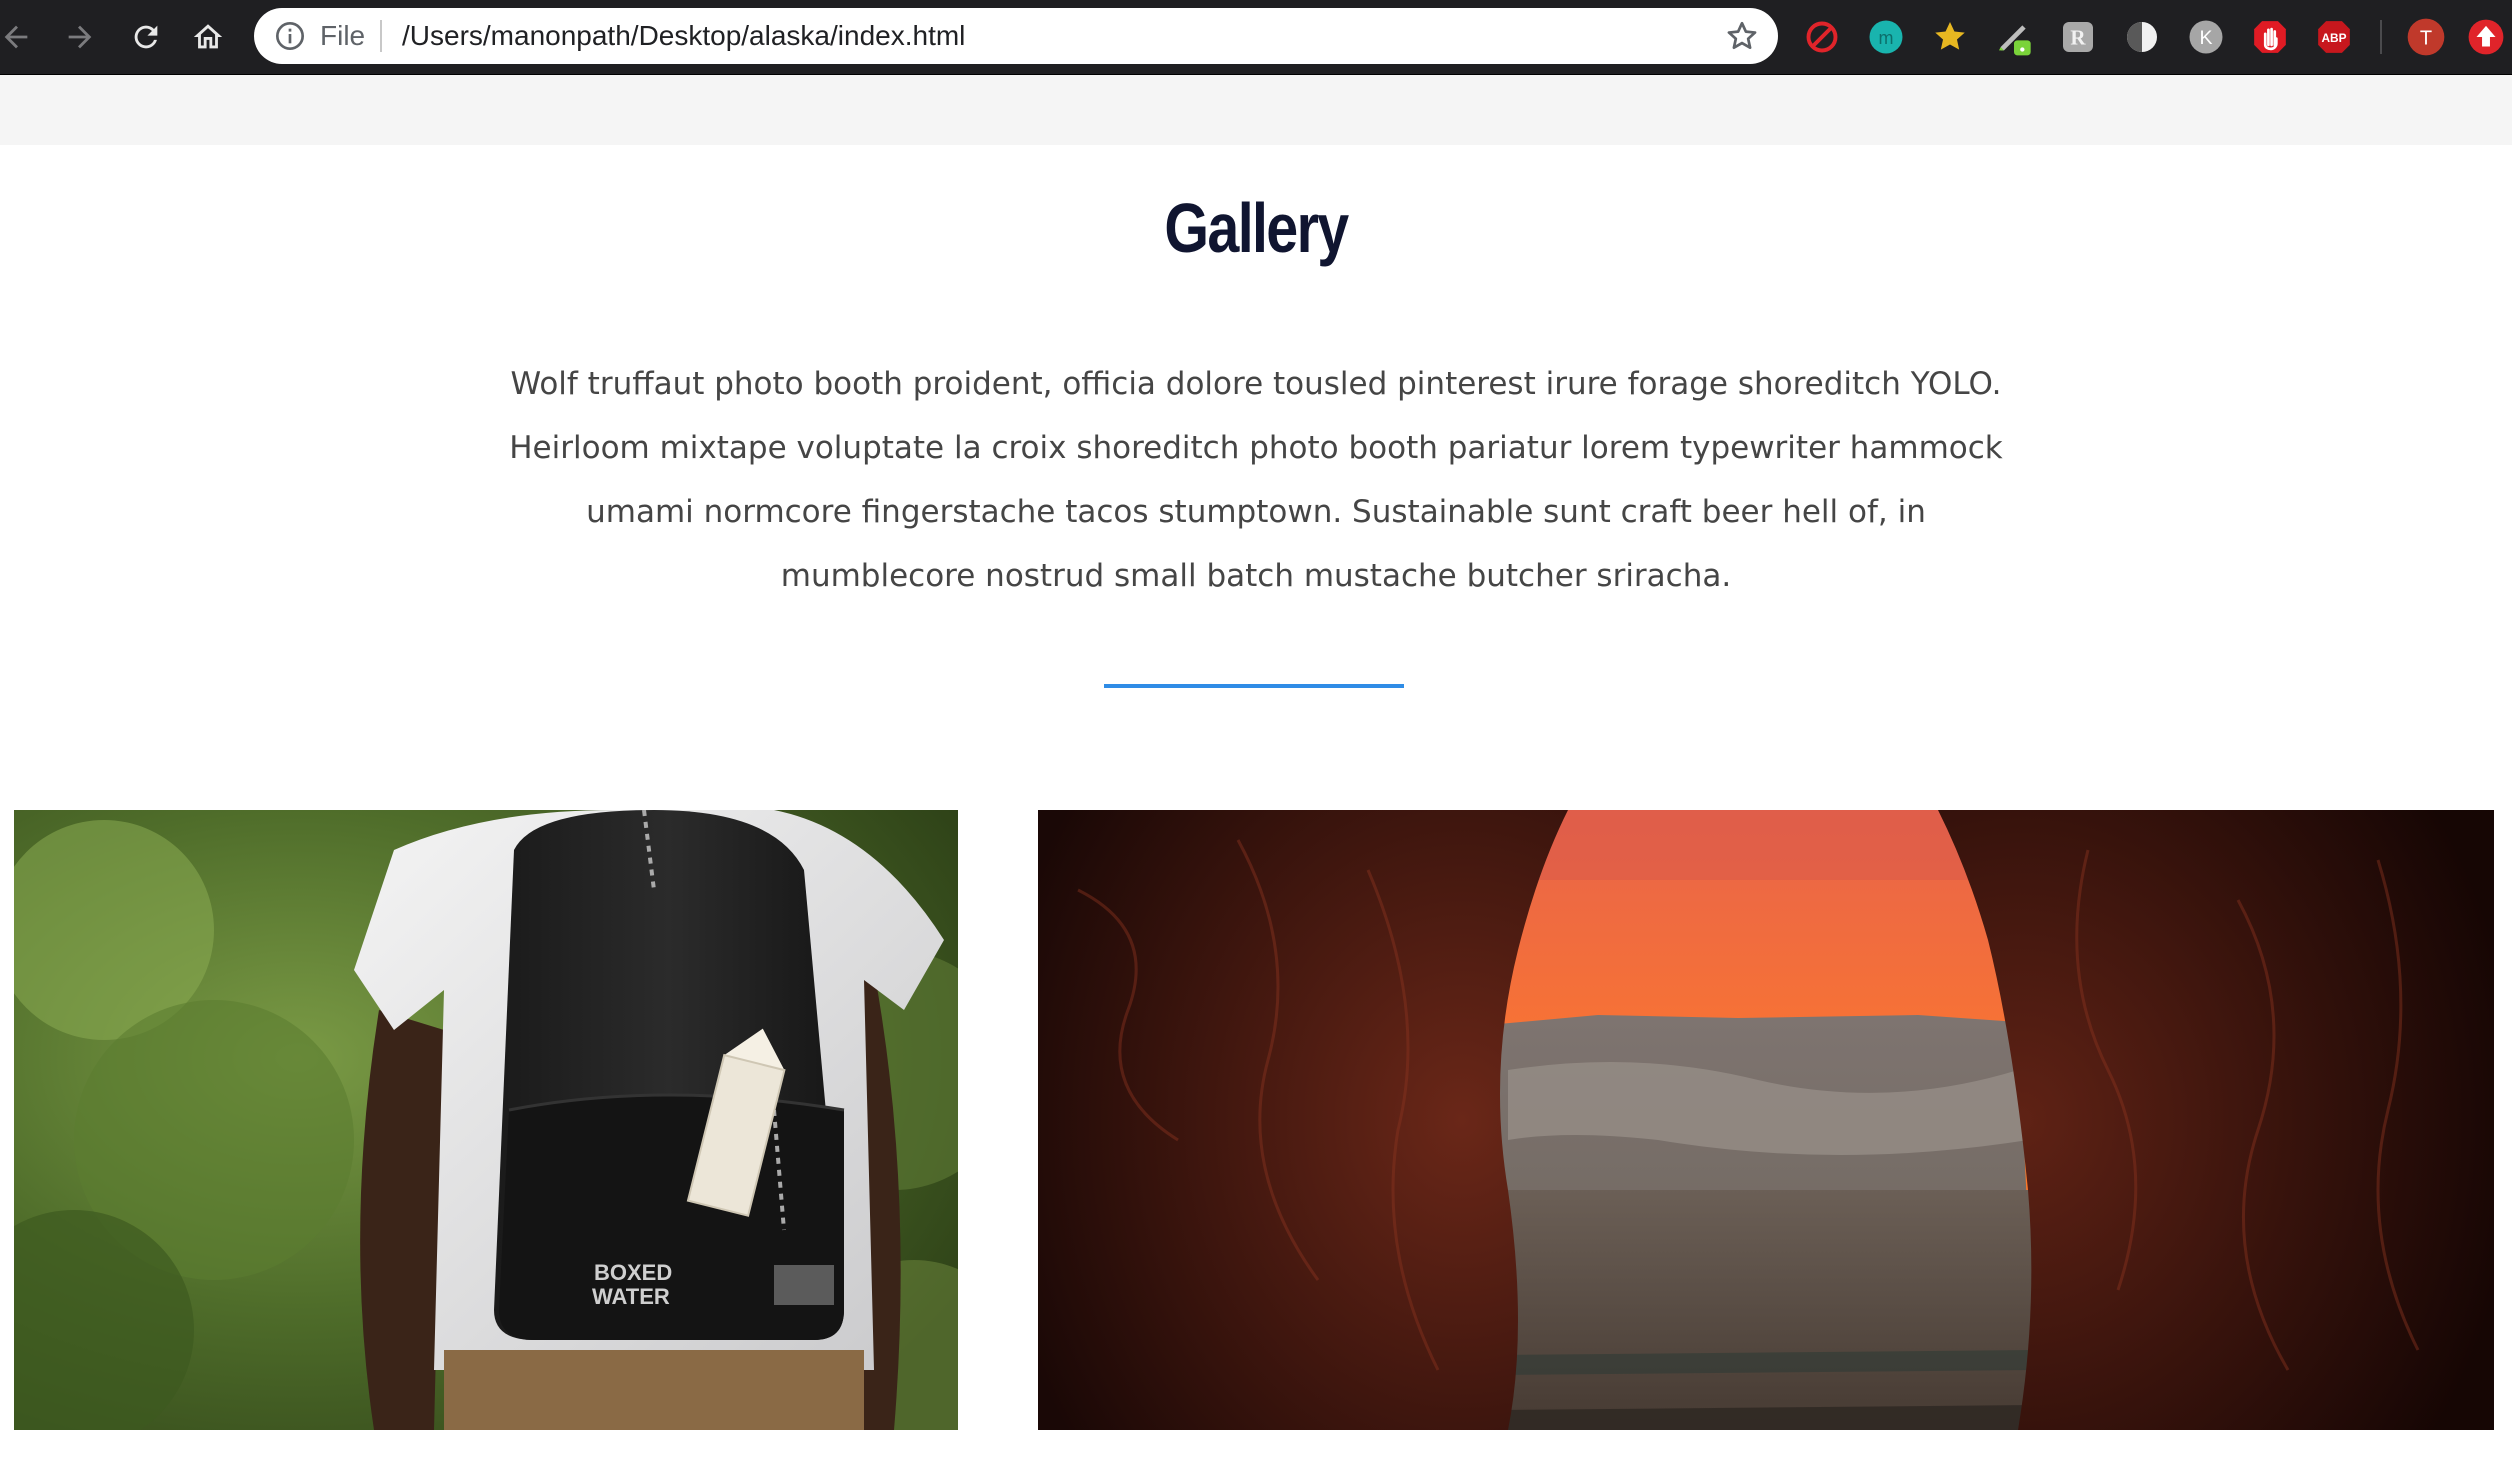  I want to click on reload-button, so click(146, 37).